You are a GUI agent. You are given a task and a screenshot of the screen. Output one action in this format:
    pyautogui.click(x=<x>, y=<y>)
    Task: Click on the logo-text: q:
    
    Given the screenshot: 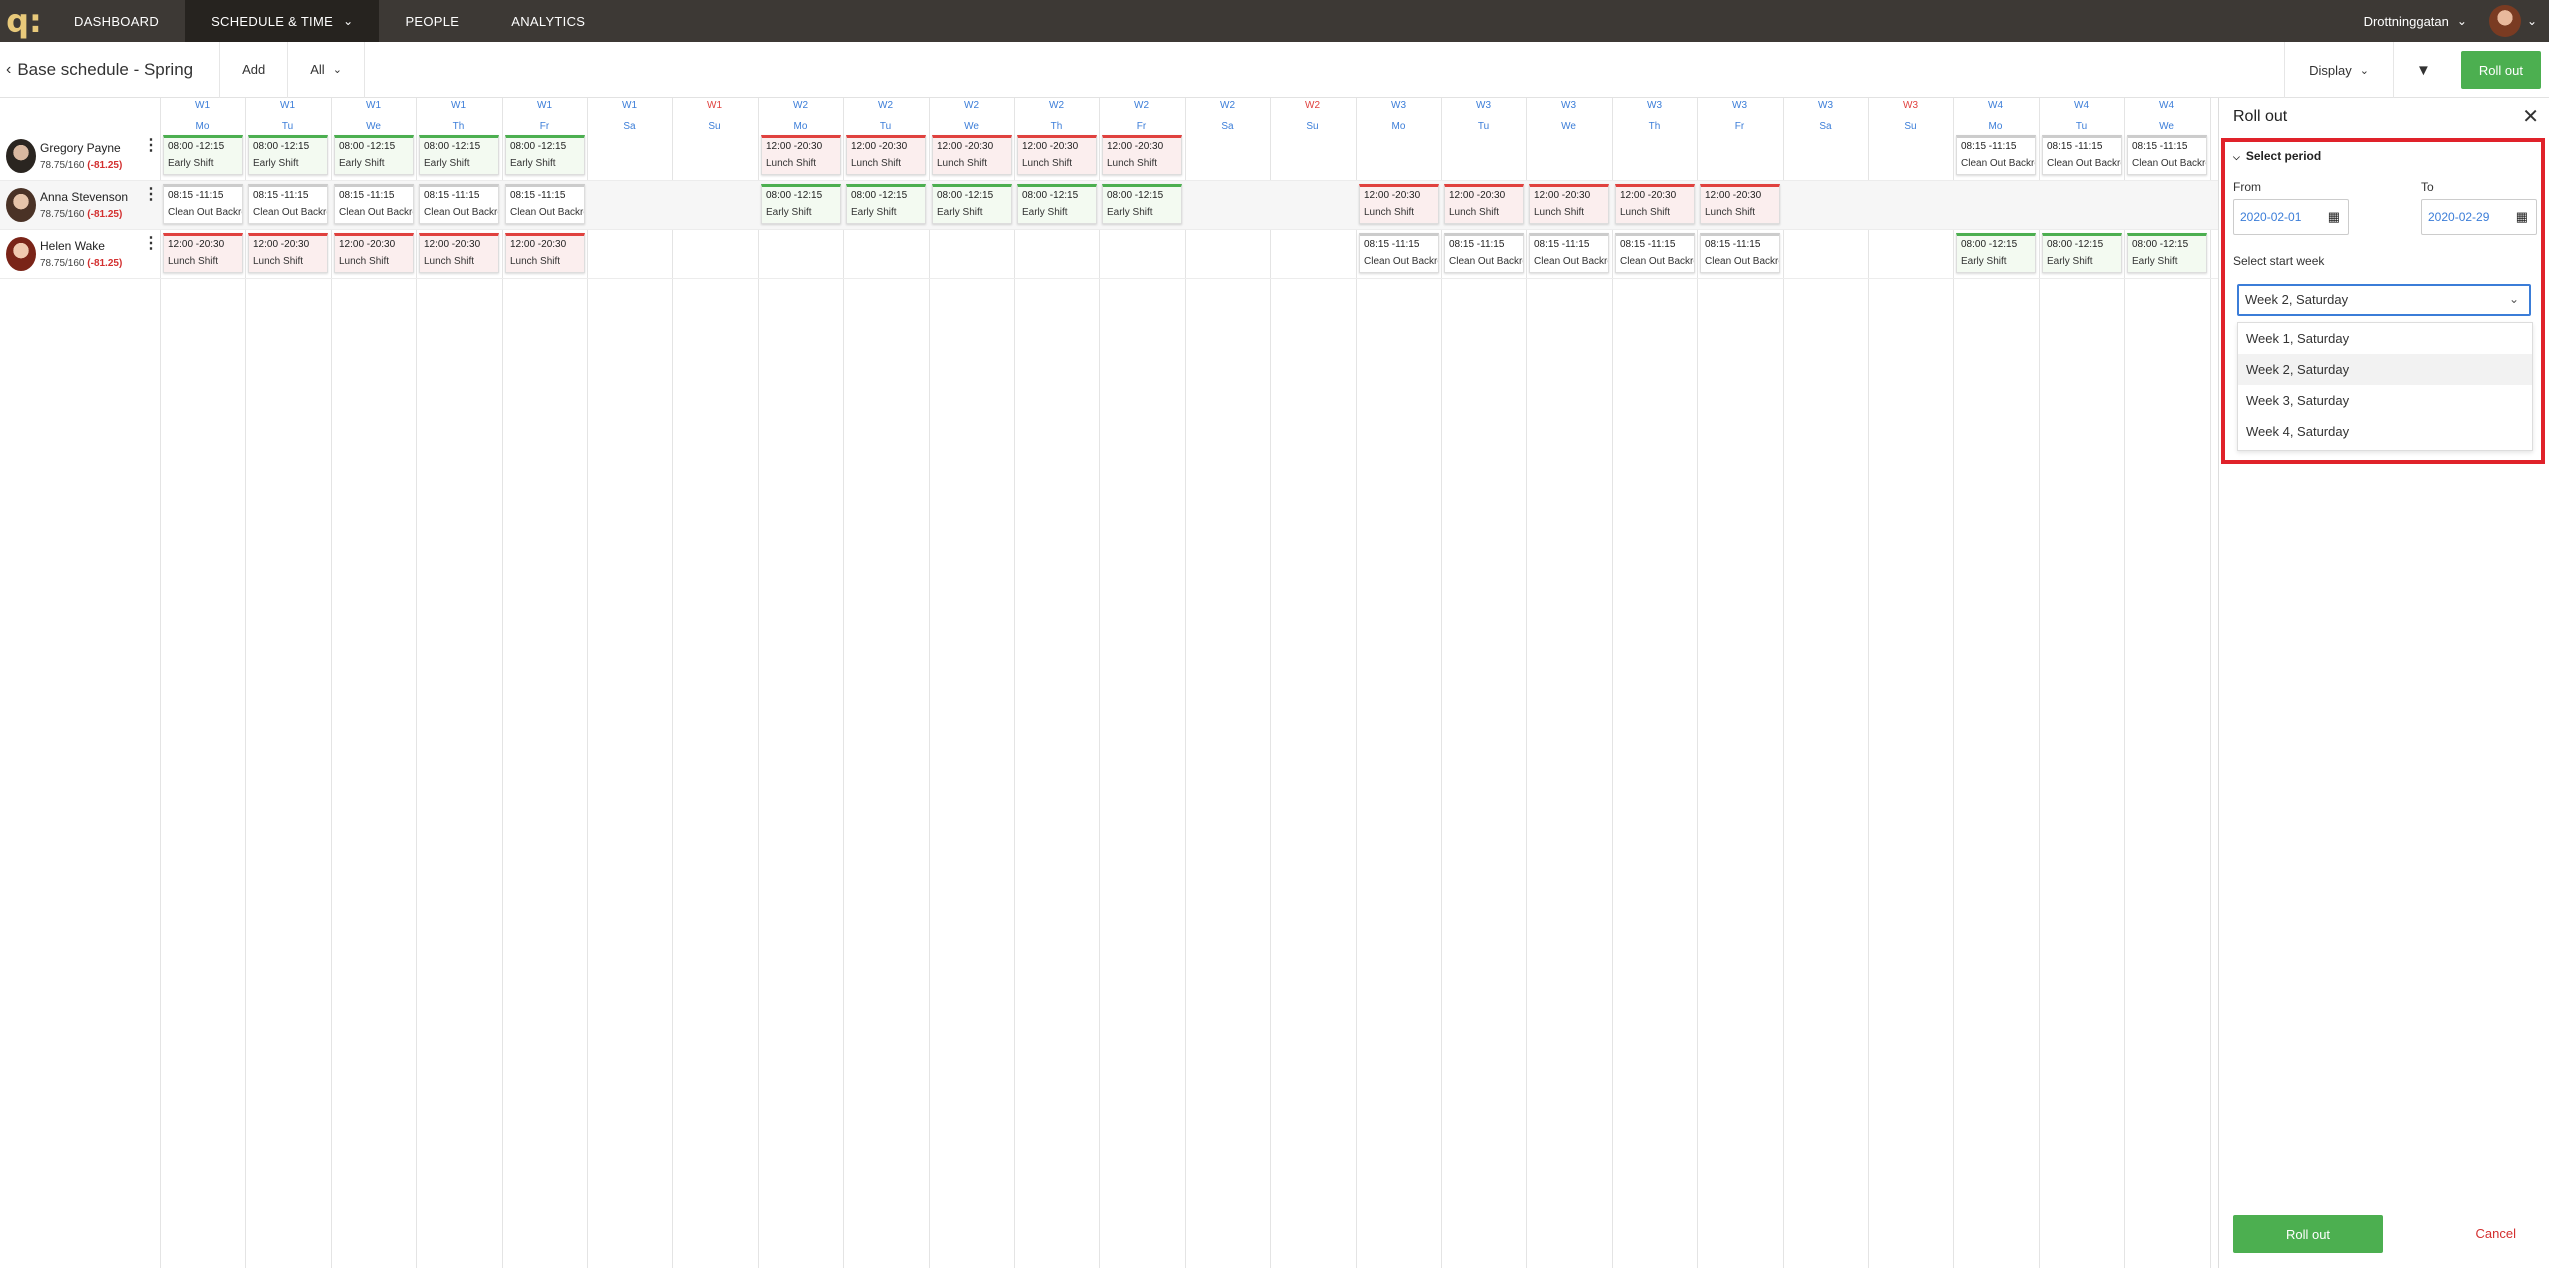 What is the action you would take?
    pyautogui.click(x=24, y=21)
    